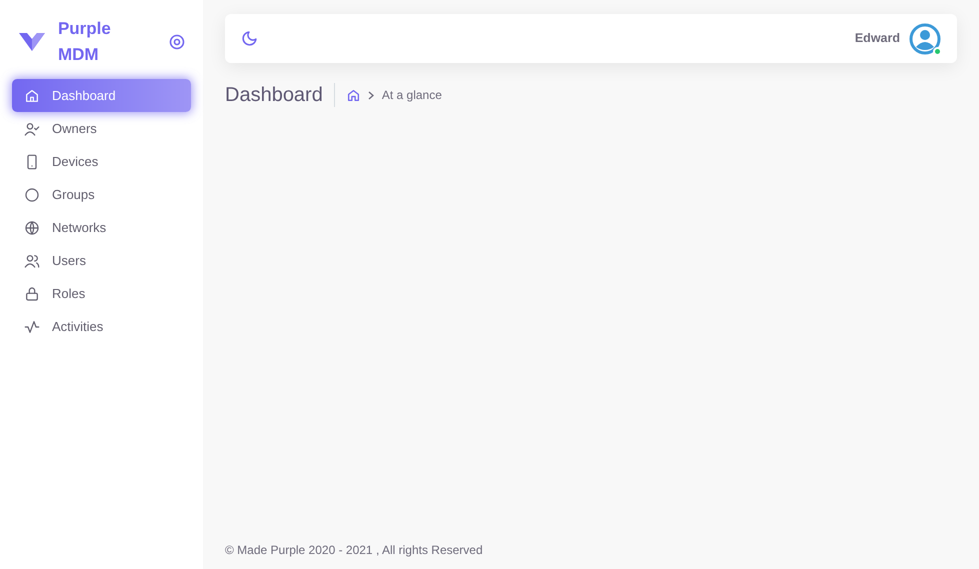 The image size is (979, 569). I want to click on moon-icon, so click(249, 38).